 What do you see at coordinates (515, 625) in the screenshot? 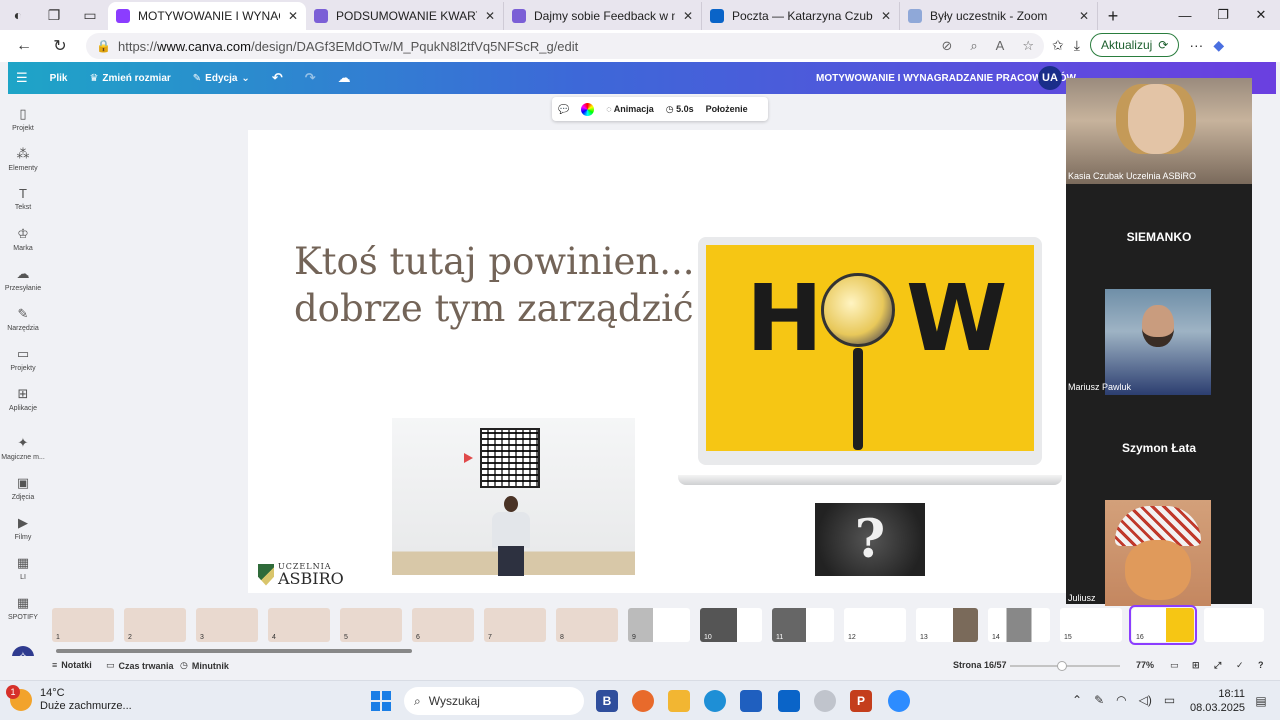
I see `slide-thumbnail: 7` at bounding box center [515, 625].